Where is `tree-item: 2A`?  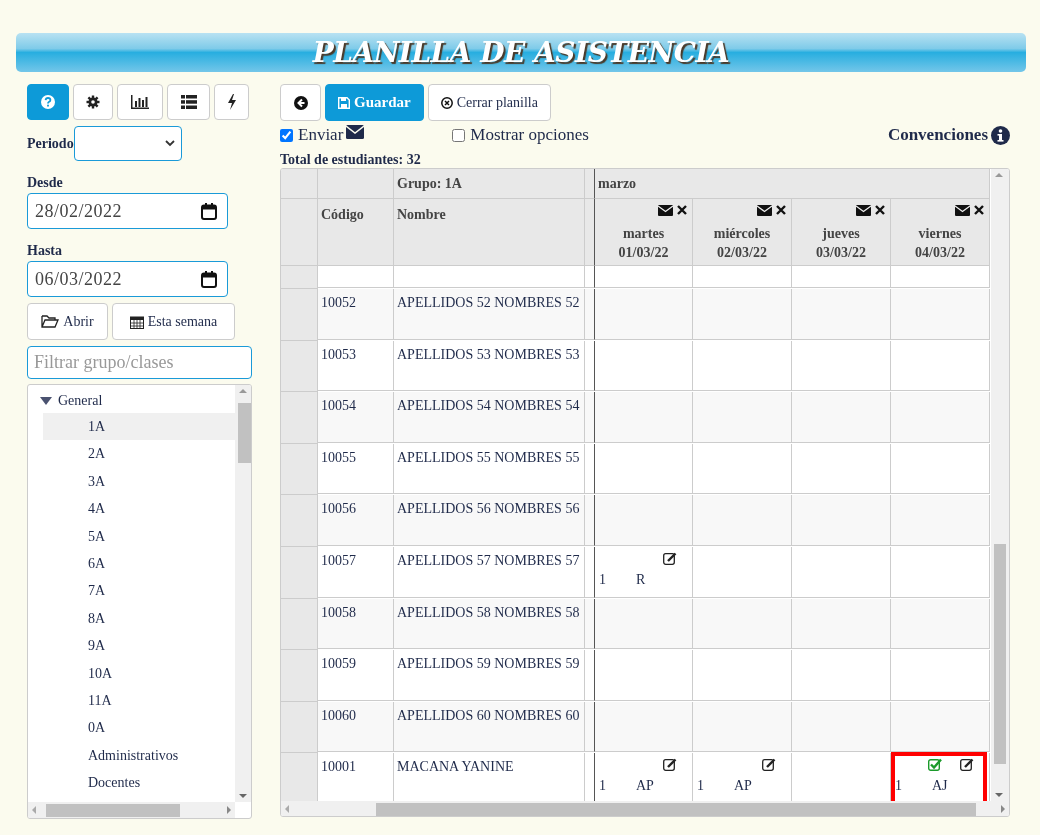 tree-item: 2A is located at coordinates (139, 454).